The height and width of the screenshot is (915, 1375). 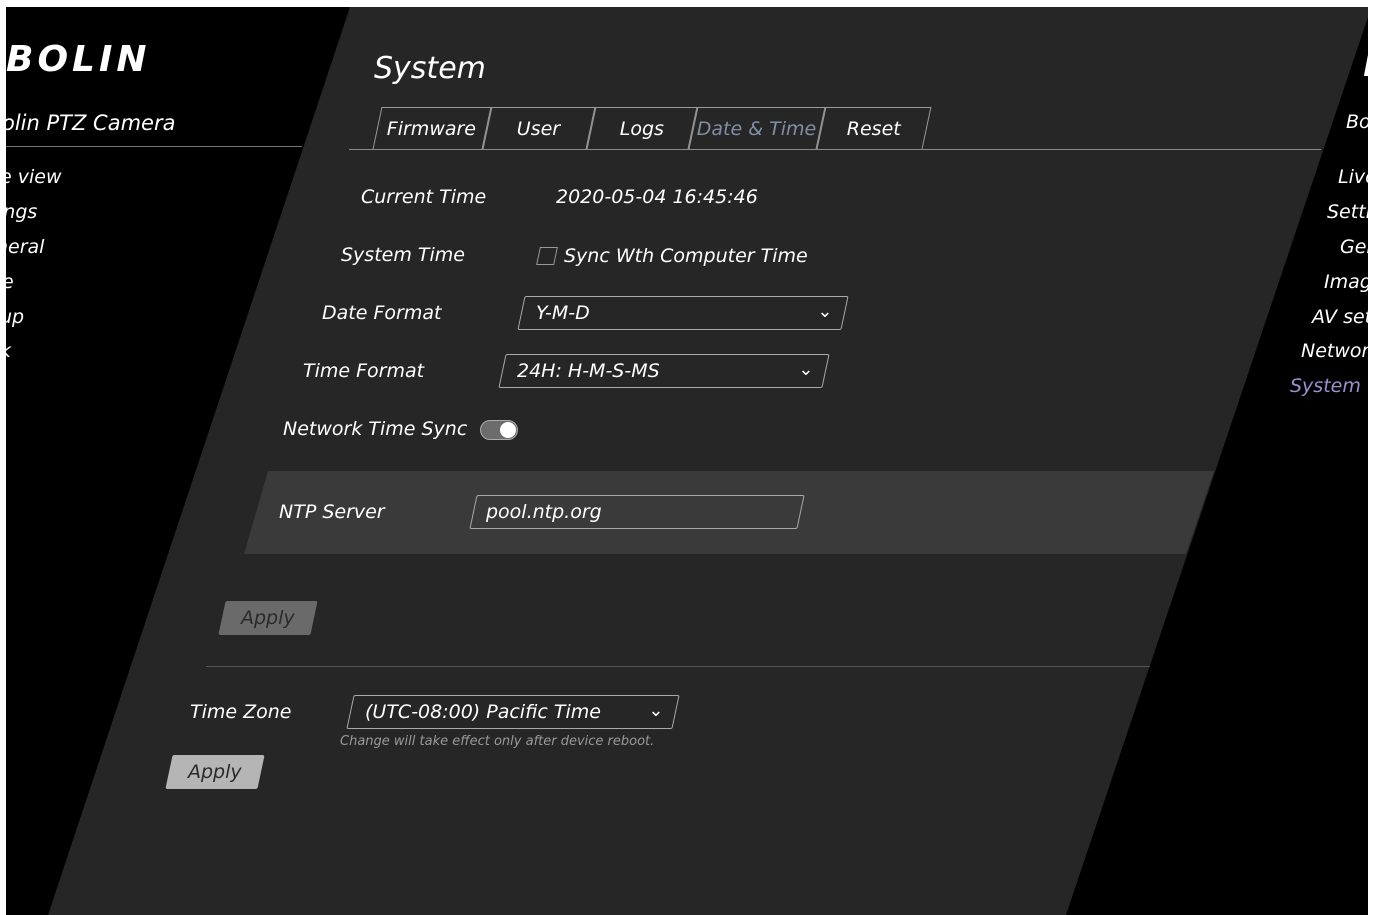 I want to click on right-nav-system: System, so click(x=1325, y=386).